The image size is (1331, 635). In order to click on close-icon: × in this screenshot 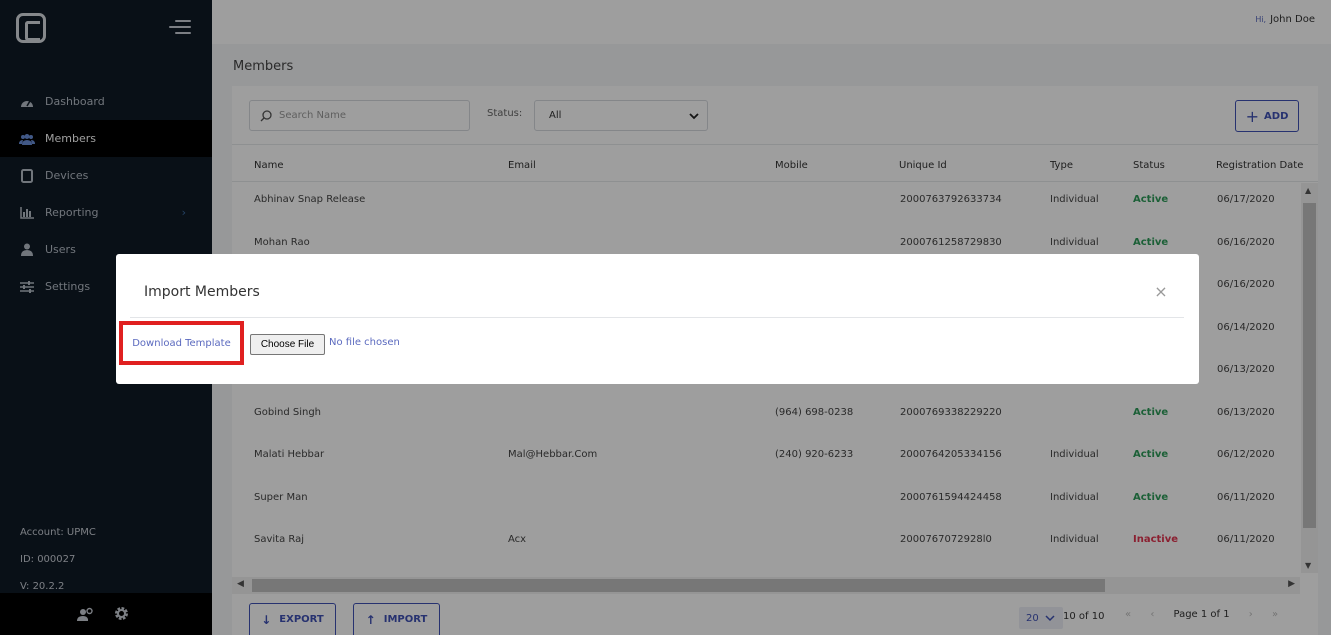, I will do `click(1161, 292)`.